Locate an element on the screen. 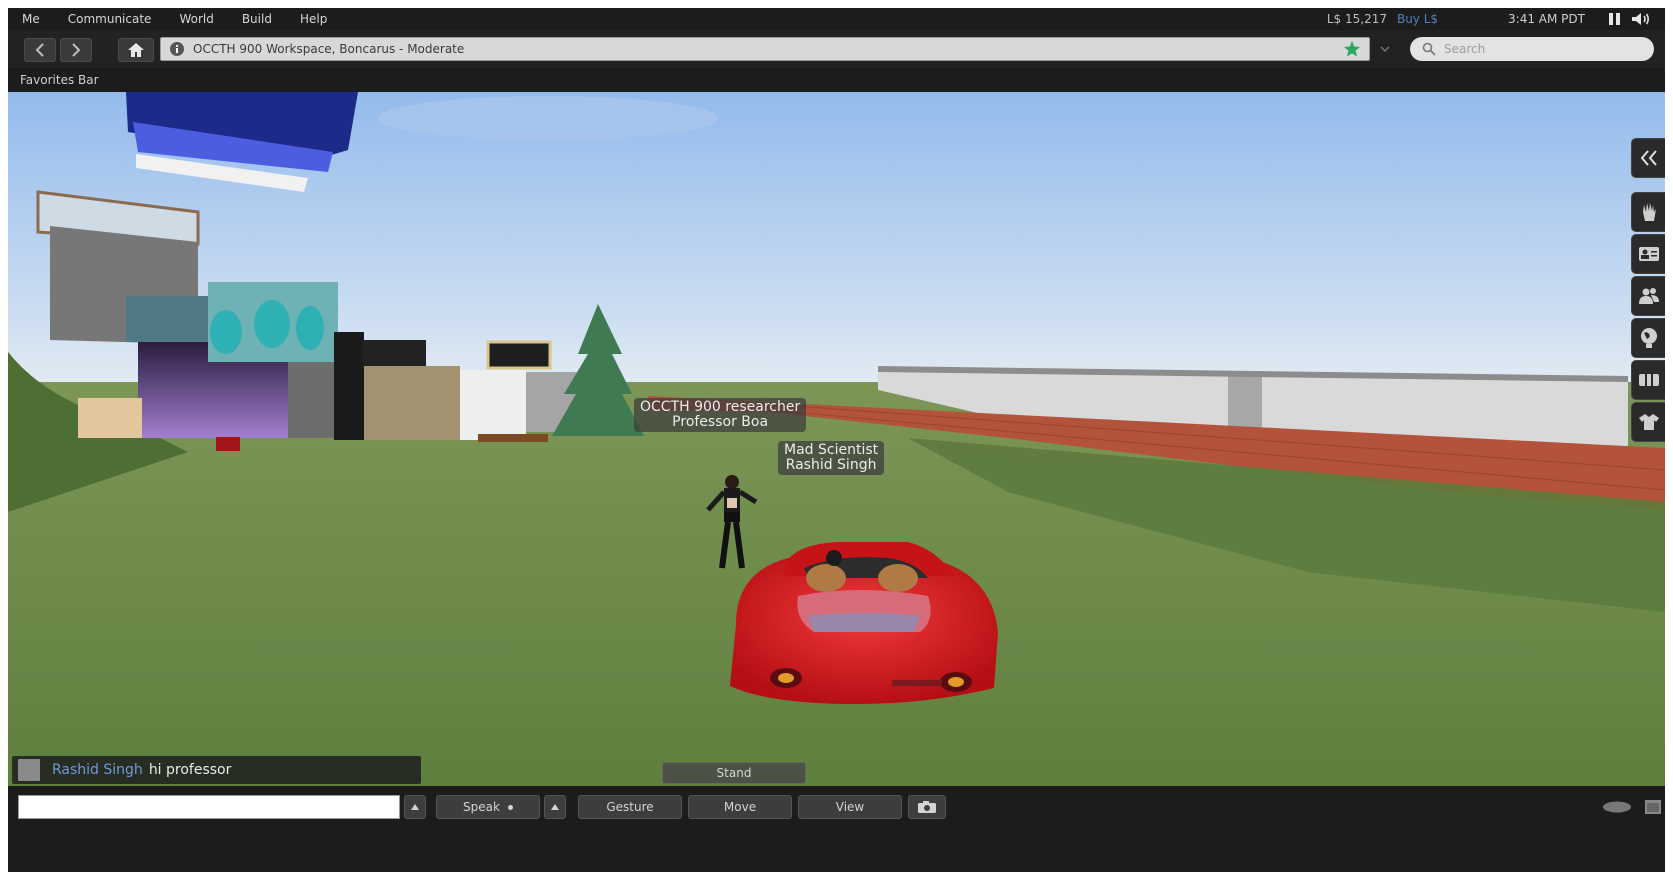 This screenshot has height=872, width=1673. nearby-chat-toast: Rashid Singh hi professor is located at coordinates (216, 770).